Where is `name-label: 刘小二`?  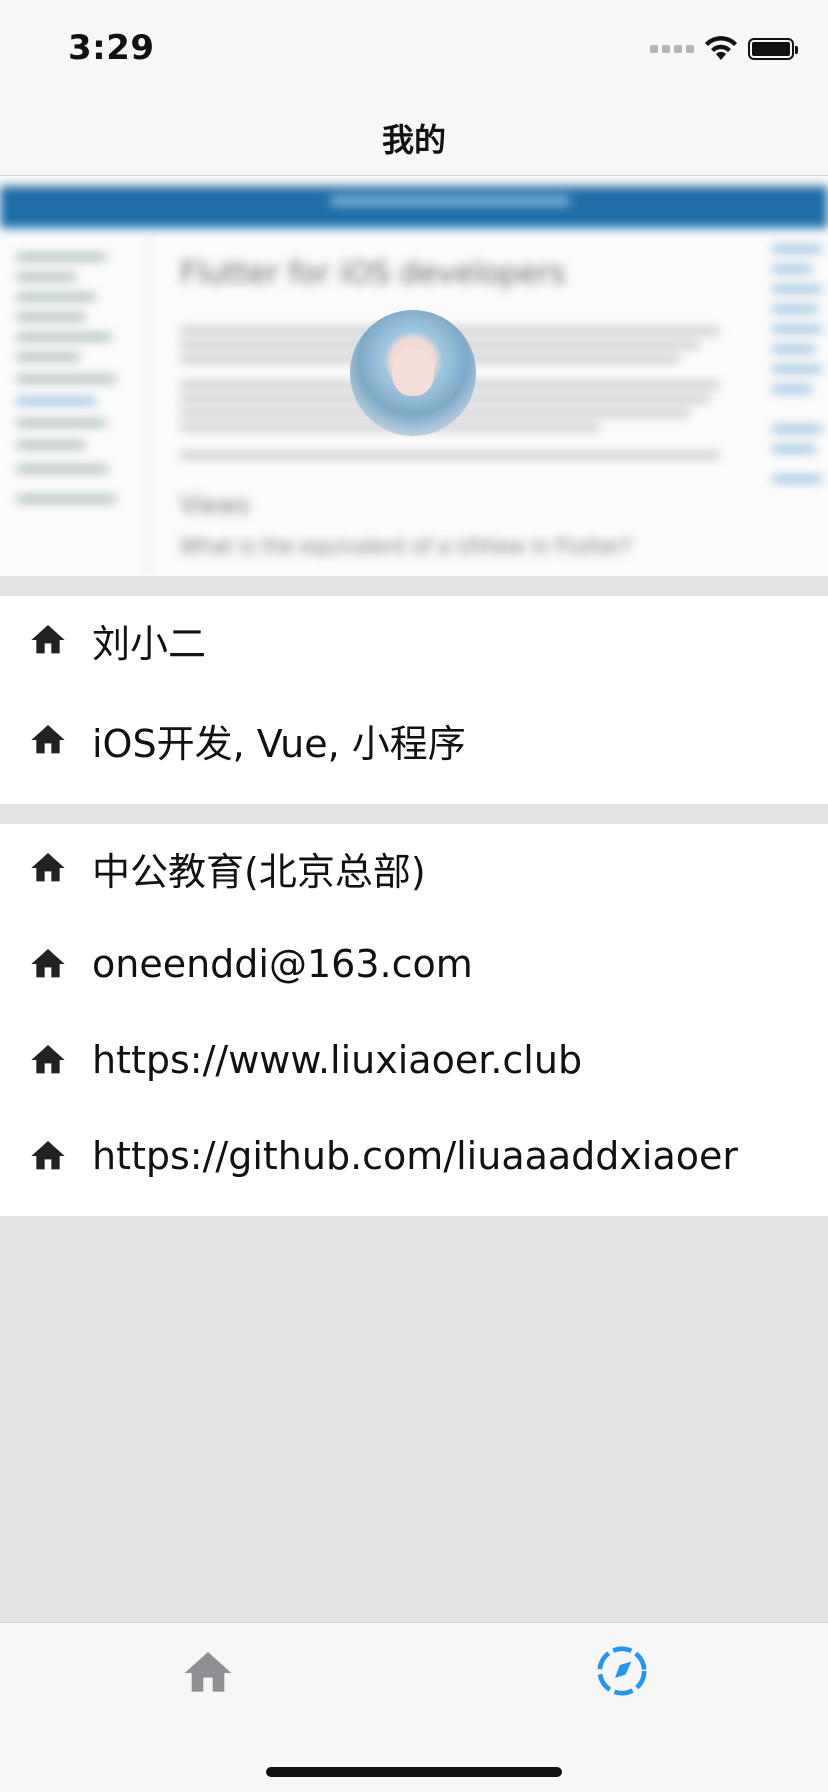
name-label: 刘小二 is located at coordinates (149, 643).